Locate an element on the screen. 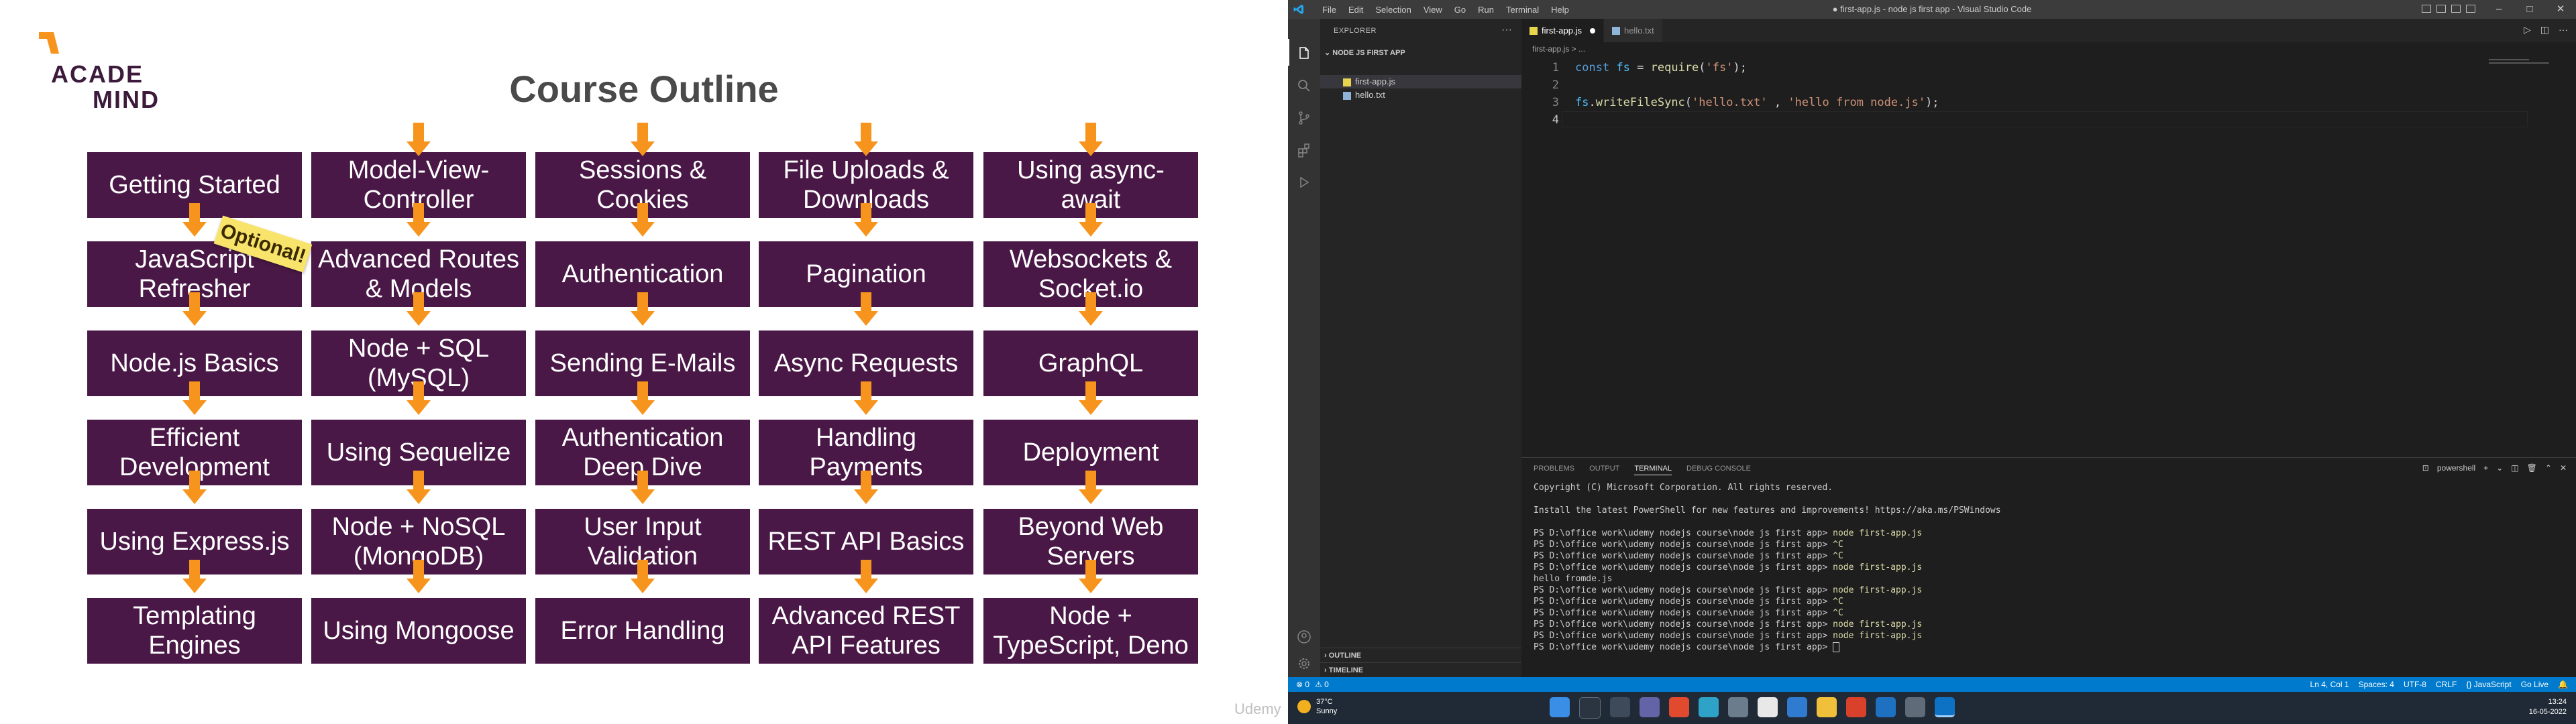  project-folder: ⌄ NODE JS FIRST APP is located at coordinates (1420, 53).